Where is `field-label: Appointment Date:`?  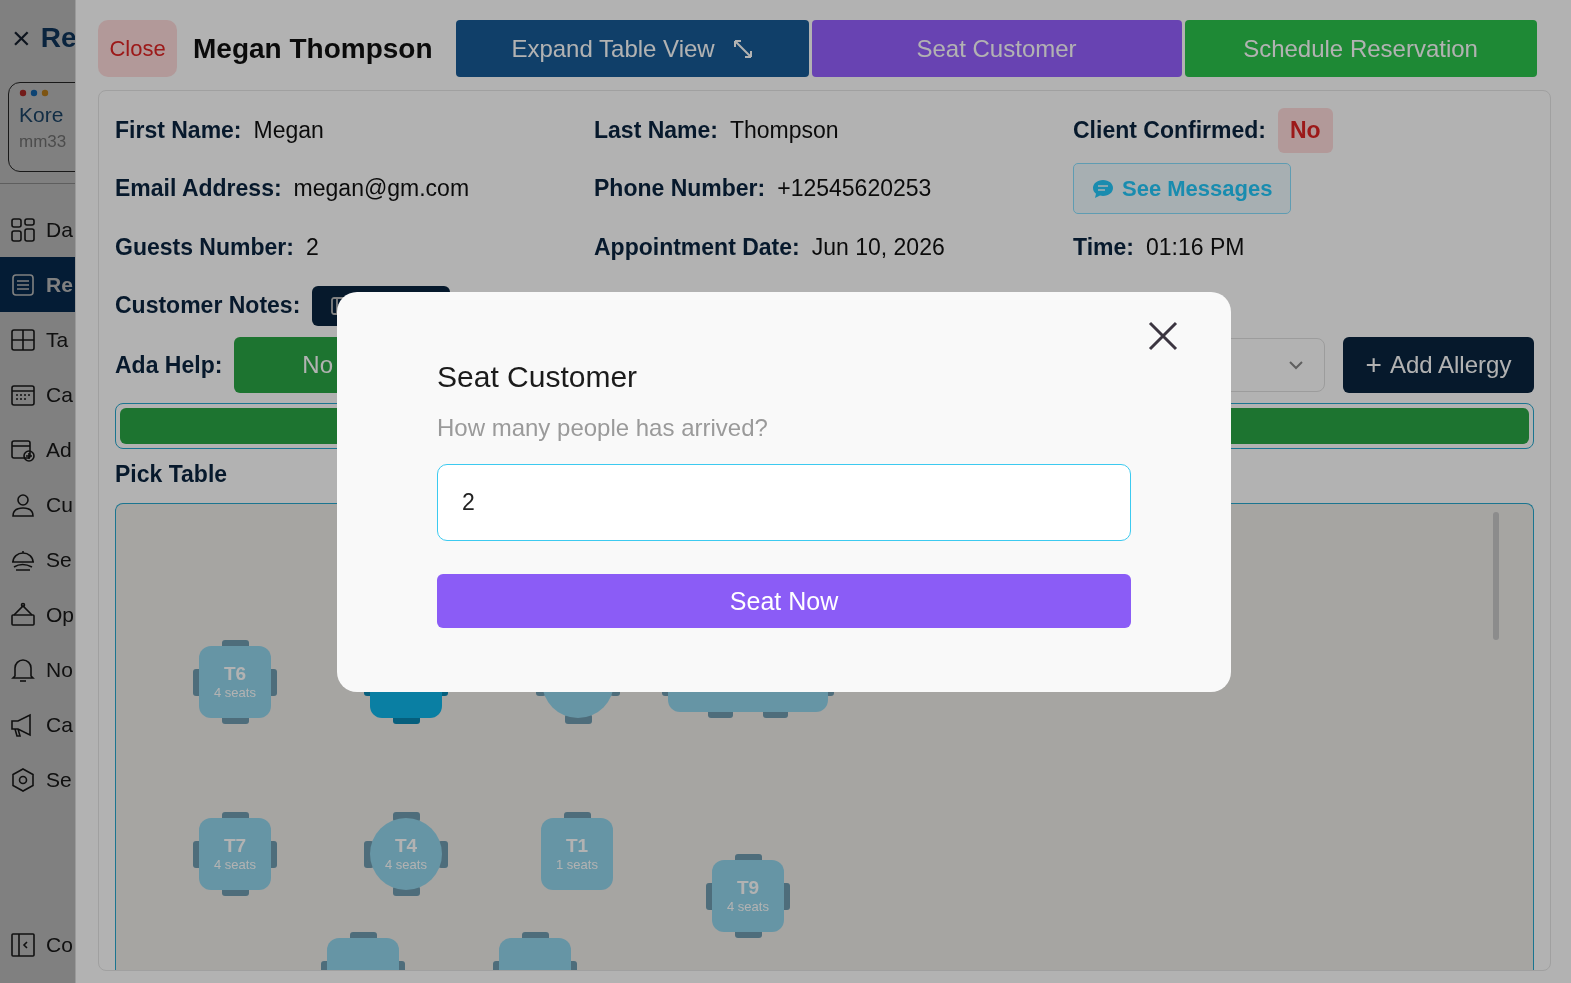 field-label: Appointment Date: is located at coordinates (697, 247).